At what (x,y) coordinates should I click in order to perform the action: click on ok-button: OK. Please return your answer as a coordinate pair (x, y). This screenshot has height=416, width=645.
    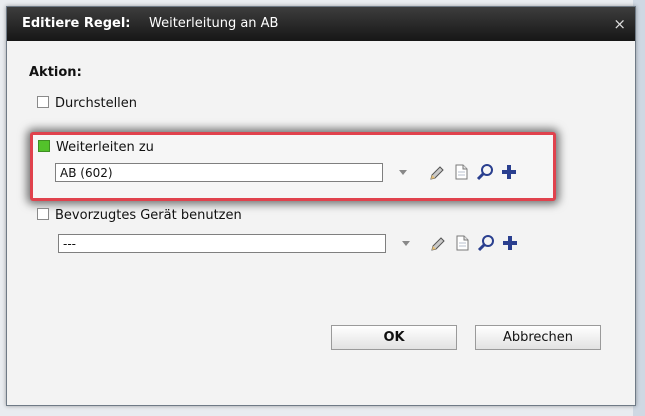
    Looking at the image, I should click on (394, 337).